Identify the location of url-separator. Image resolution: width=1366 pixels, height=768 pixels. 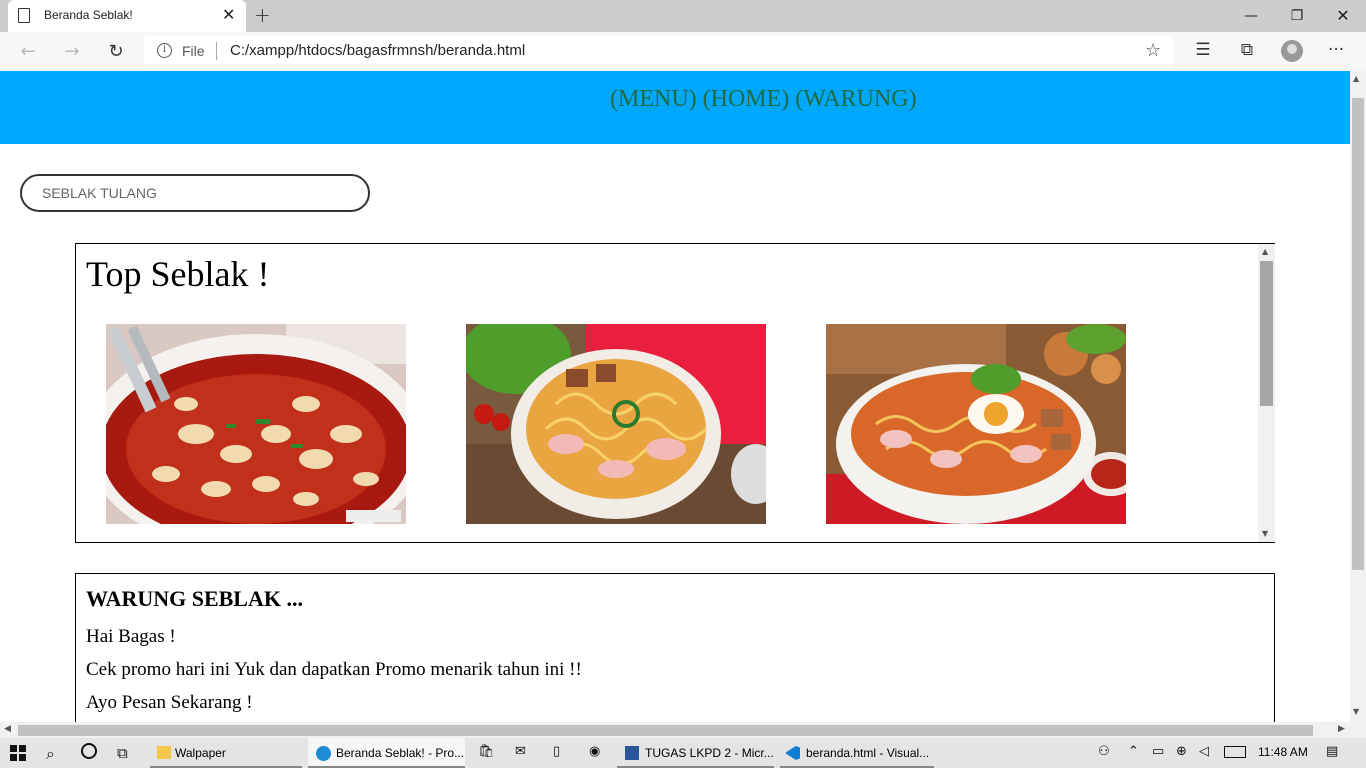
(216, 51).